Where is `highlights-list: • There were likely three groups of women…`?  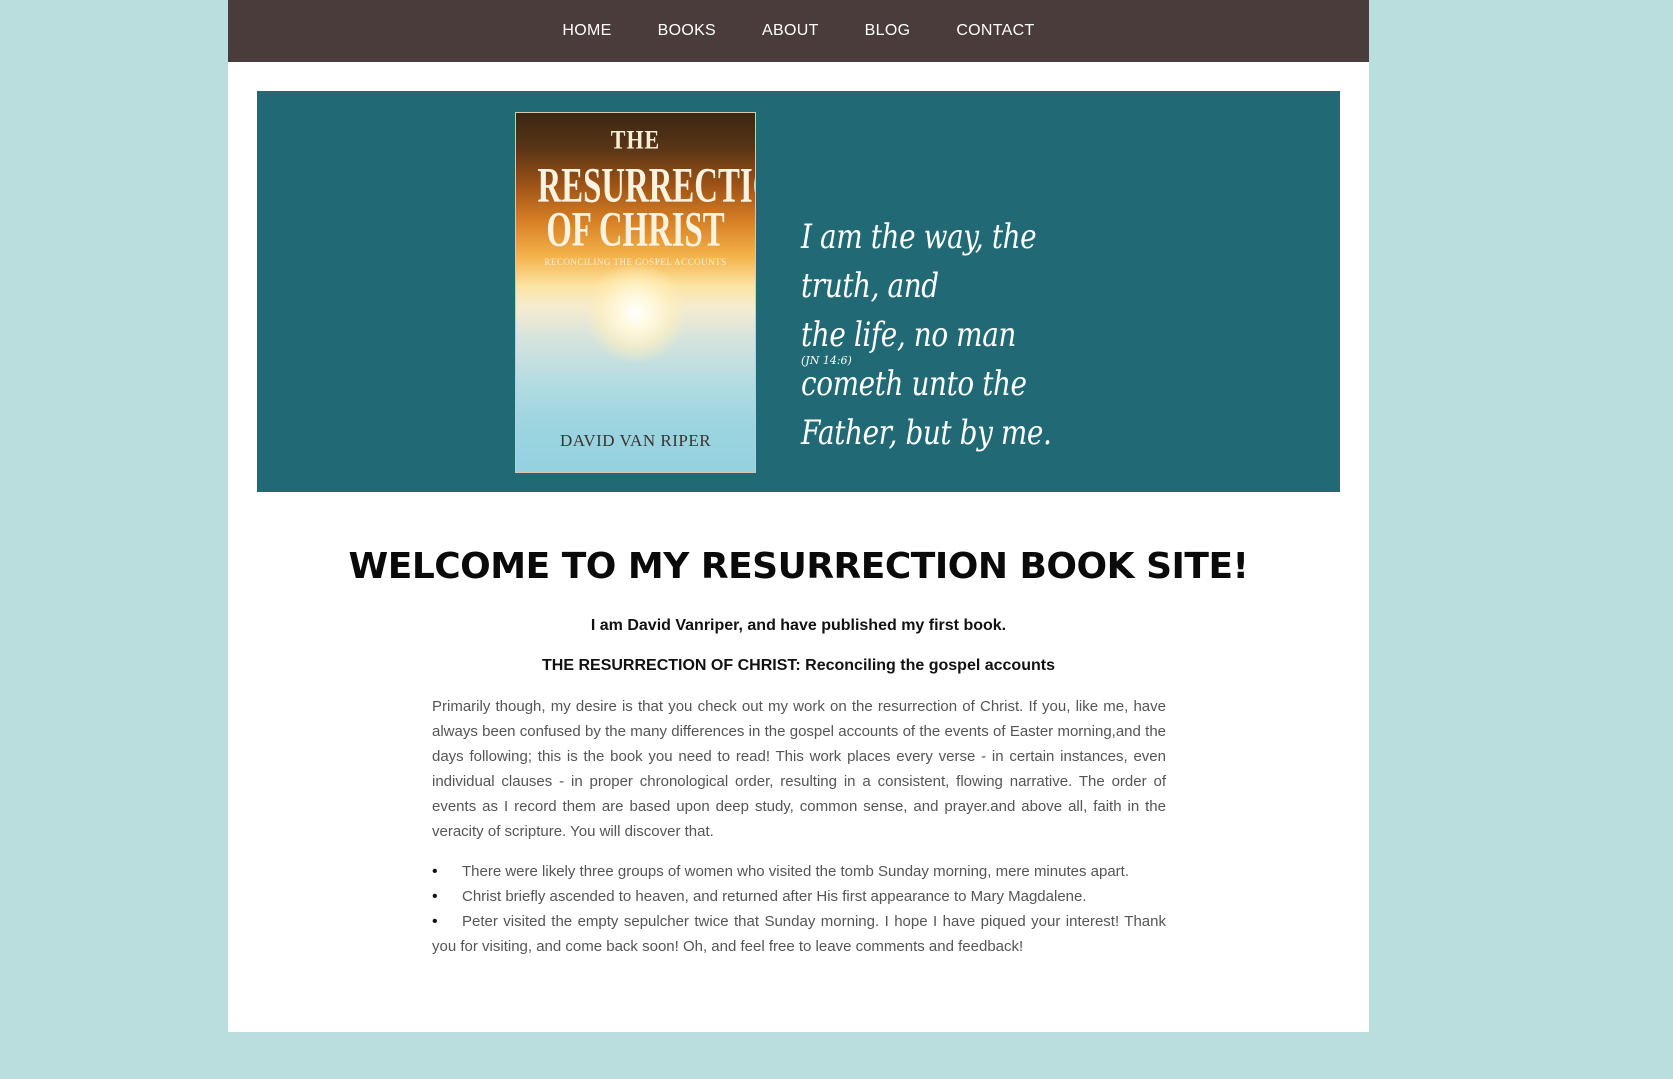
highlights-list: • There were likely three groups of women… is located at coordinates (799, 909).